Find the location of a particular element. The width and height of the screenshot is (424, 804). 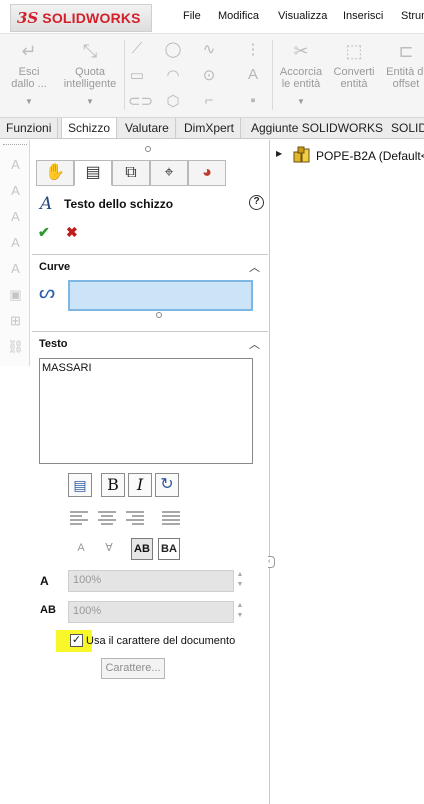

flip-horizontal-button: AB is located at coordinates (142, 549).